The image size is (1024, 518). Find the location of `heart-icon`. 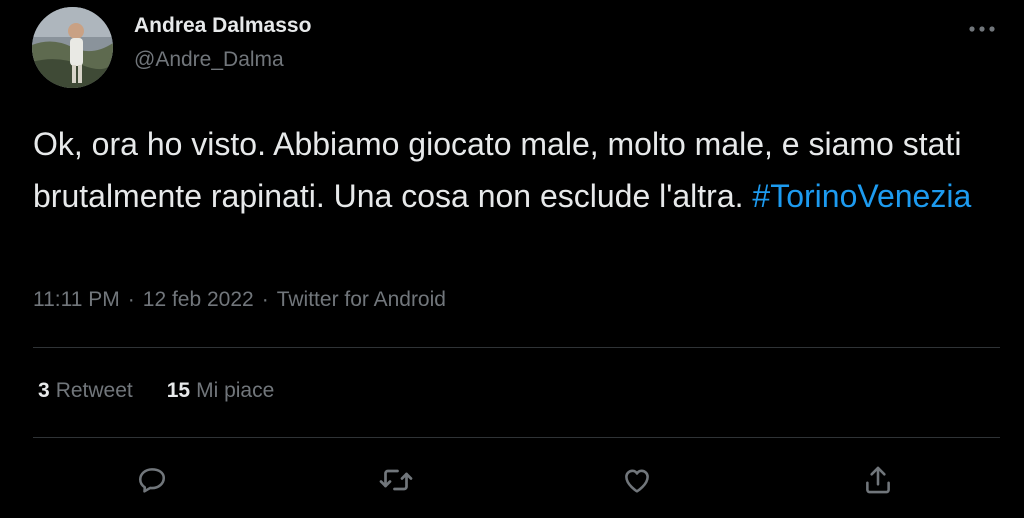

heart-icon is located at coordinates (637, 480).